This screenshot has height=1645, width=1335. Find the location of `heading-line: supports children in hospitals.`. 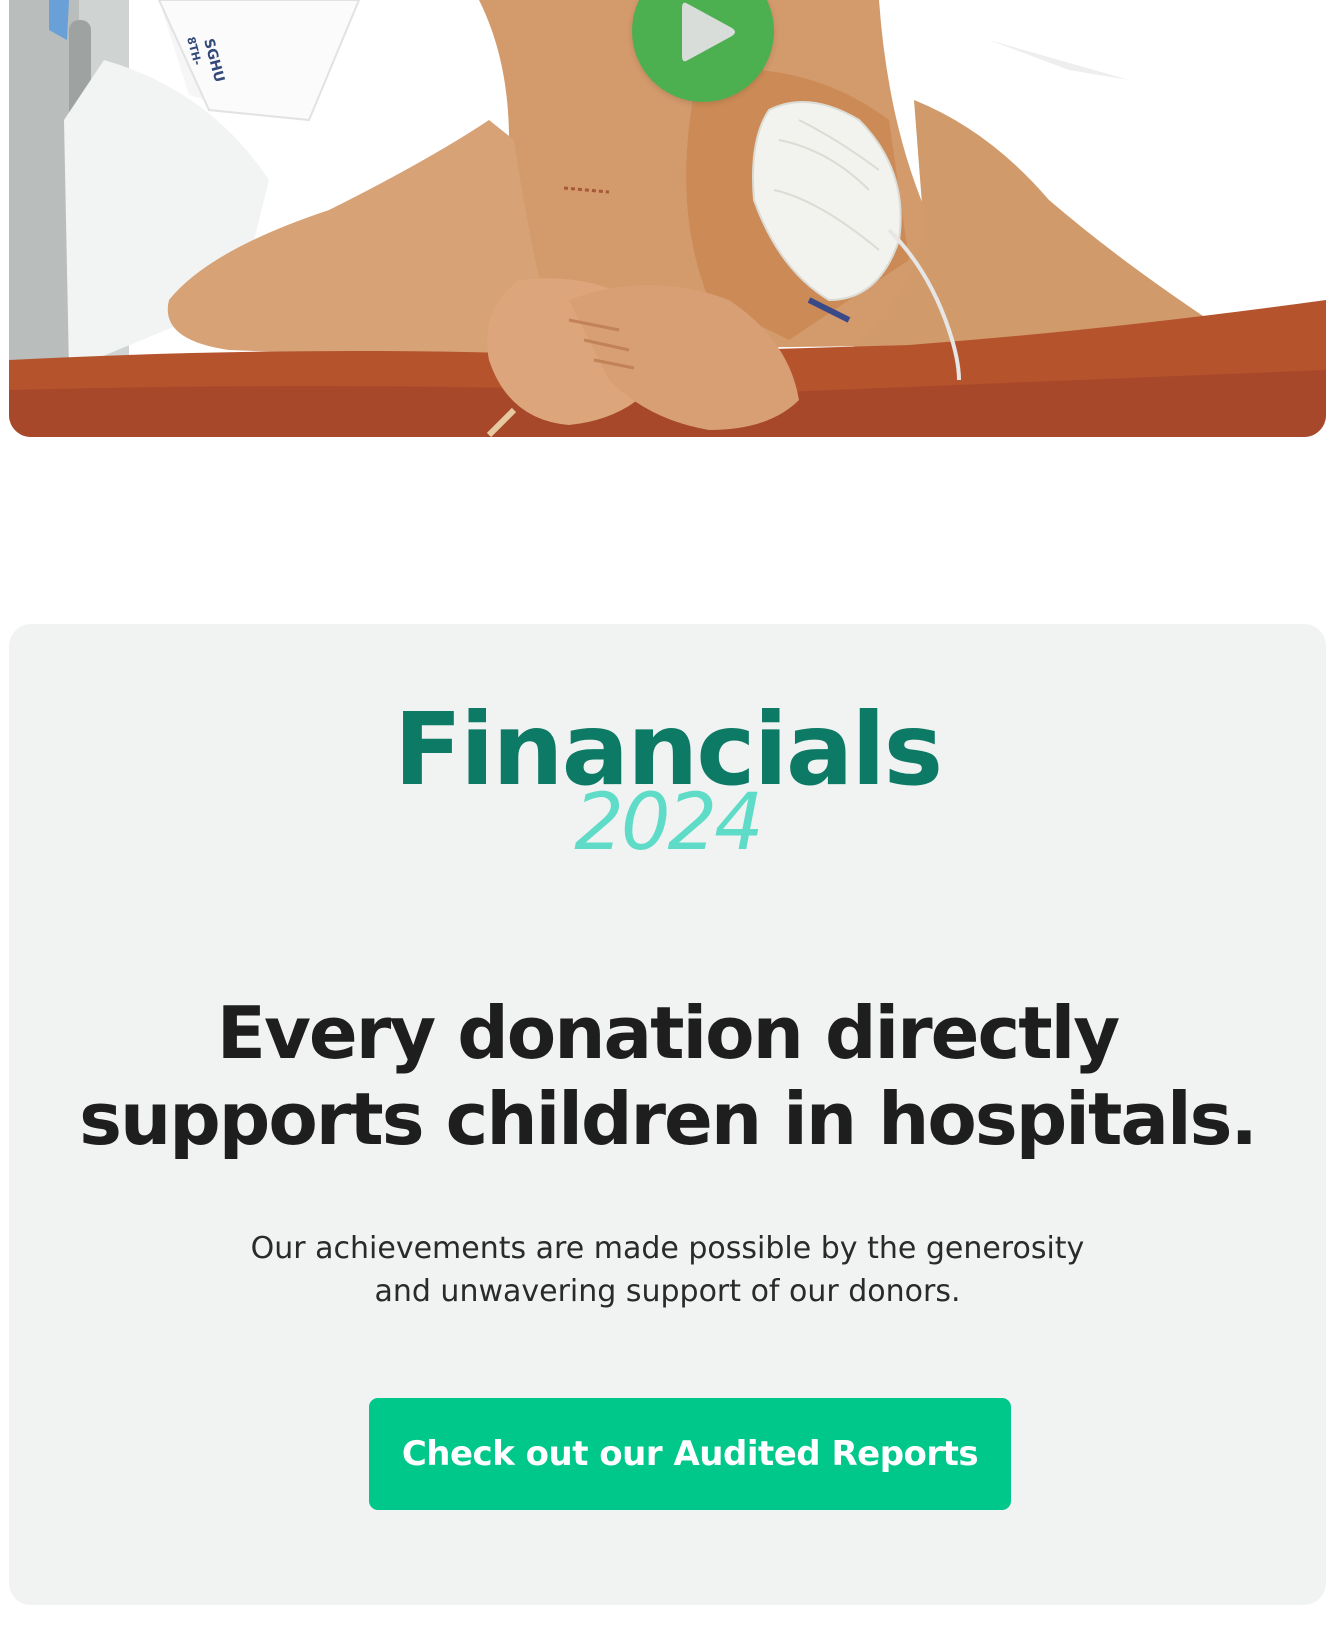

heading-line: supports children in hospitals. is located at coordinates (668, 1119).